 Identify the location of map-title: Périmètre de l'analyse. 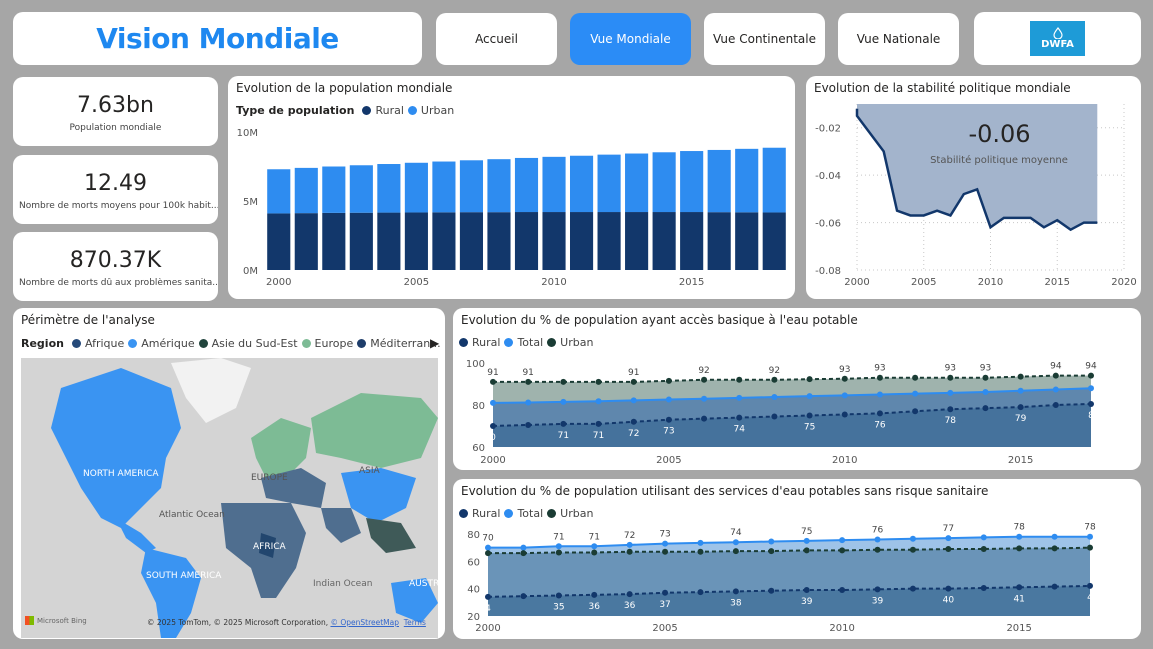
(88, 320).